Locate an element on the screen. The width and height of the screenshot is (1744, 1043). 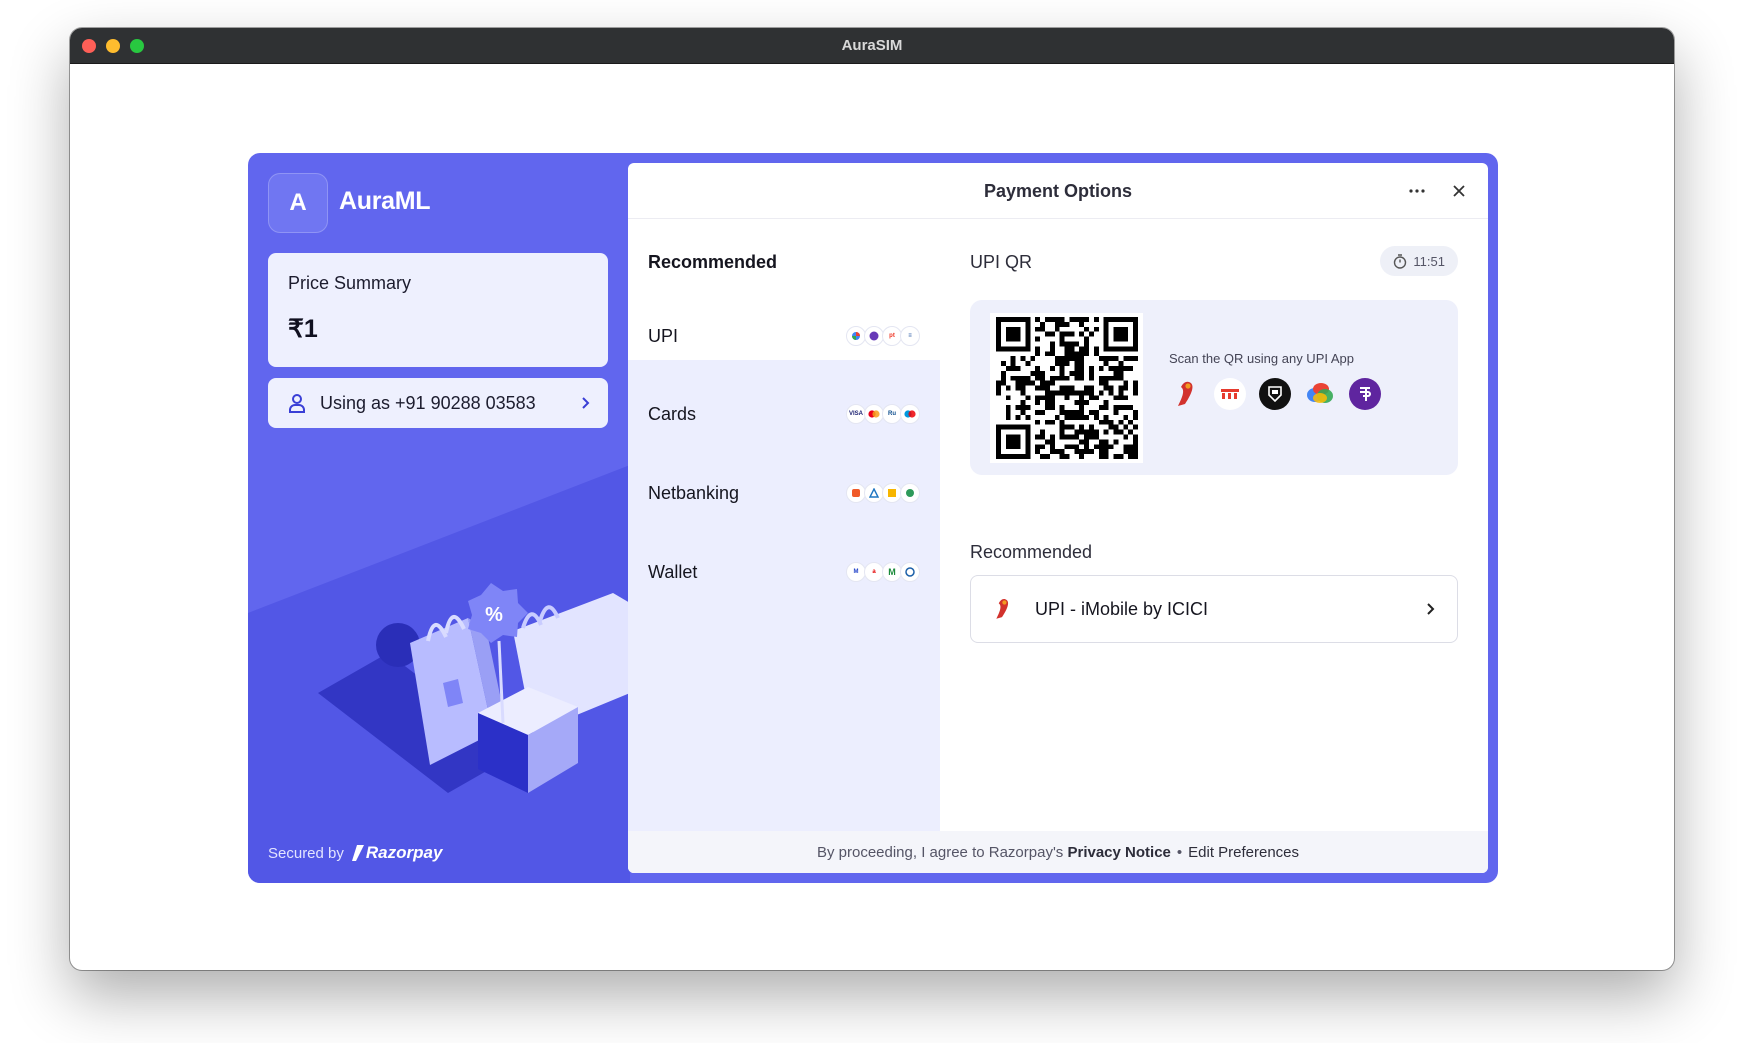
footer-prefix: By proceeding, I agree to Razorpay's is located at coordinates (940, 852).